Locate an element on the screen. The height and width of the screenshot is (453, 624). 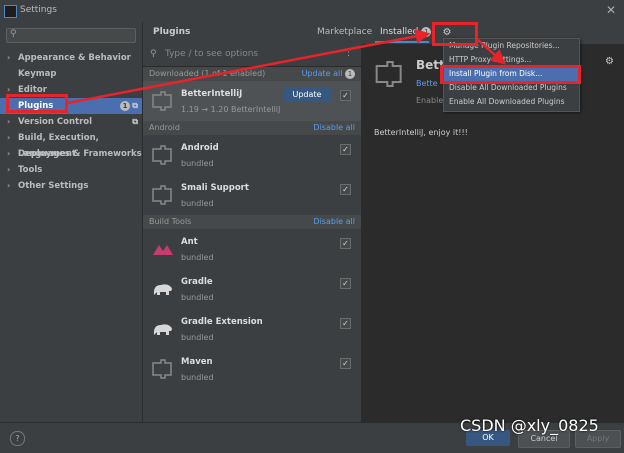
update-button: Update is located at coordinates (307, 94).